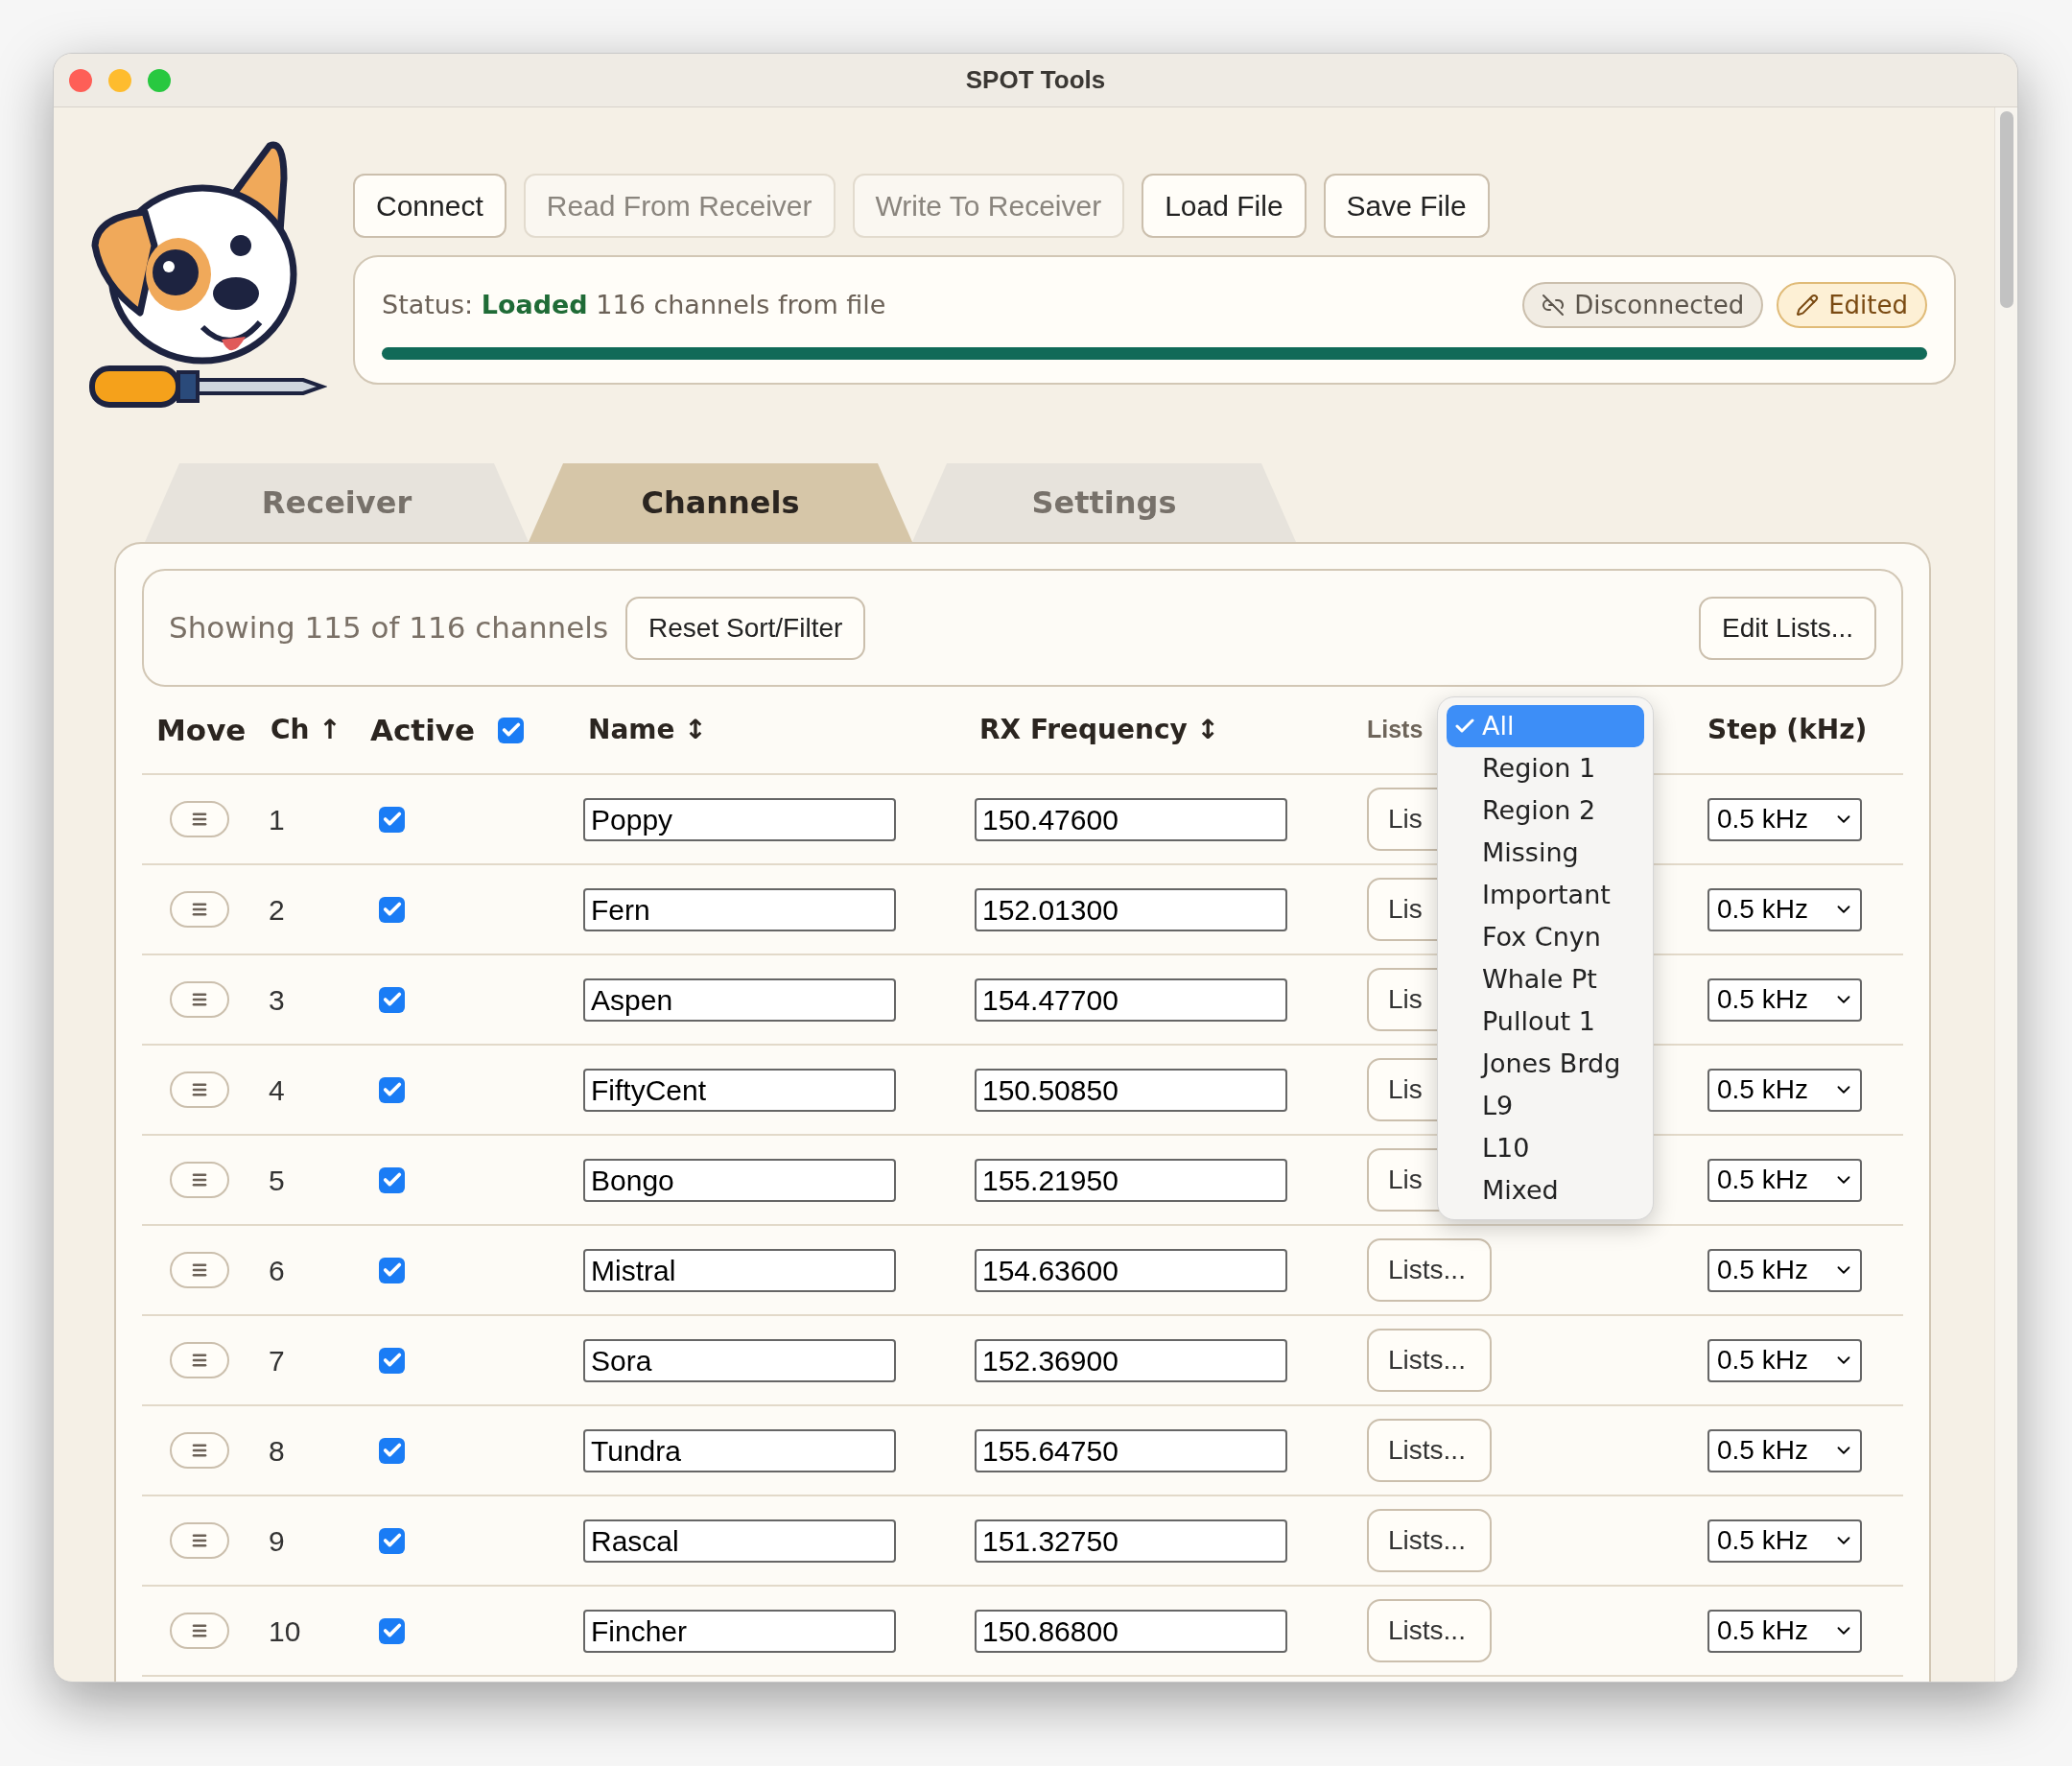  What do you see at coordinates (1643, 305) in the screenshot?
I see `status-badge: Disconnected` at bounding box center [1643, 305].